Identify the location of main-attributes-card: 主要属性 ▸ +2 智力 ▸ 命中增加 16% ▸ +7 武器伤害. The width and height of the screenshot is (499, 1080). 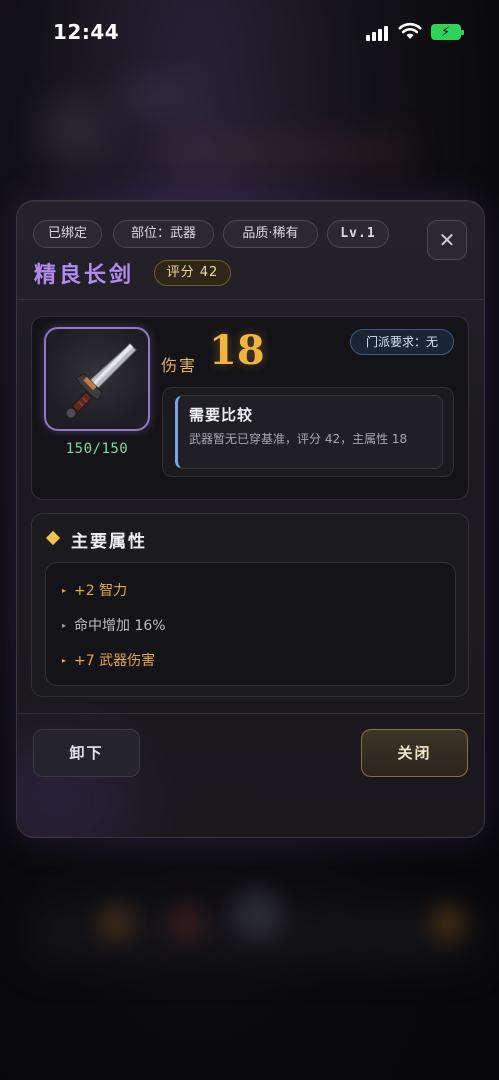
(250, 605).